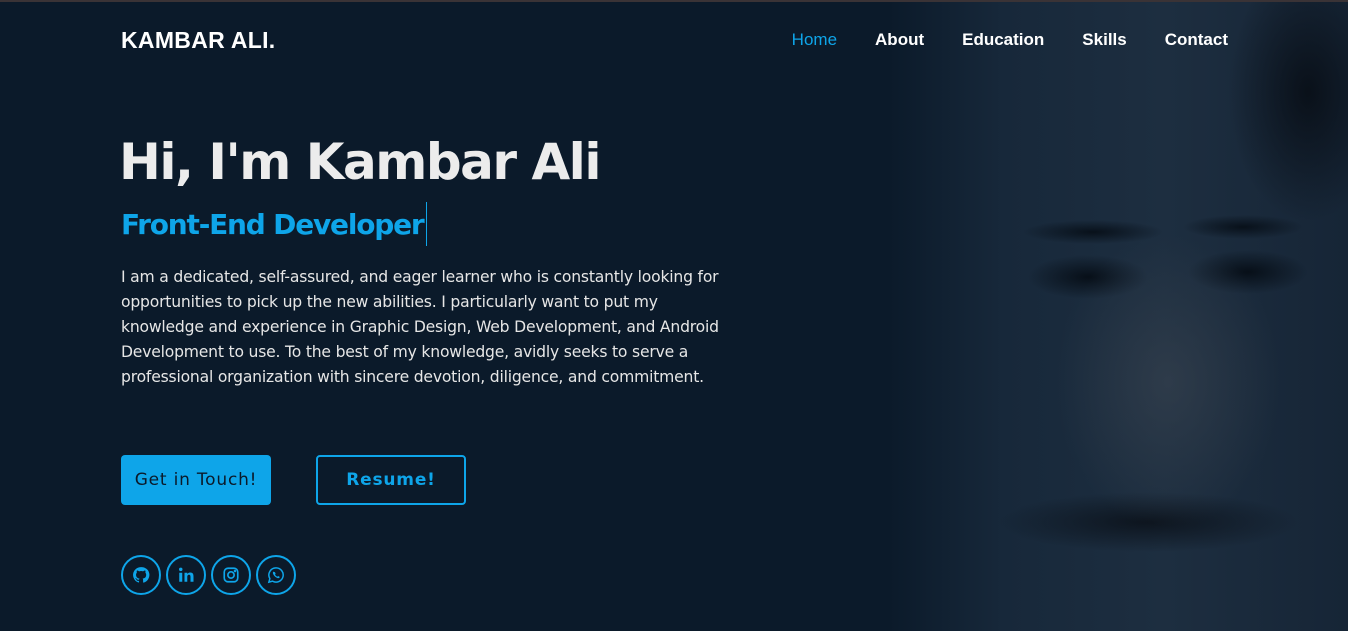 Image resolution: width=1348 pixels, height=631 pixels. What do you see at coordinates (198, 40) in the screenshot?
I see `brand-logo: KAMBAR ALI.` at bounding box center [198, 40].